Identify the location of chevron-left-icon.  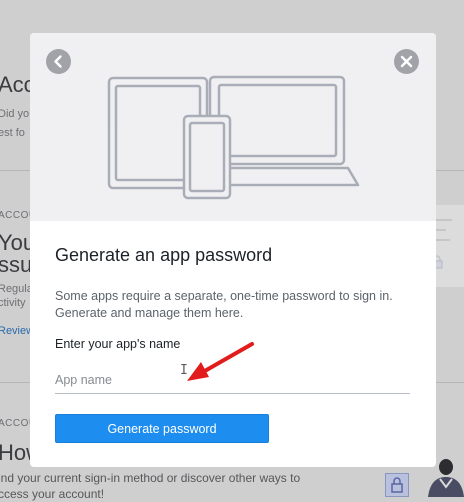
(58, 61).